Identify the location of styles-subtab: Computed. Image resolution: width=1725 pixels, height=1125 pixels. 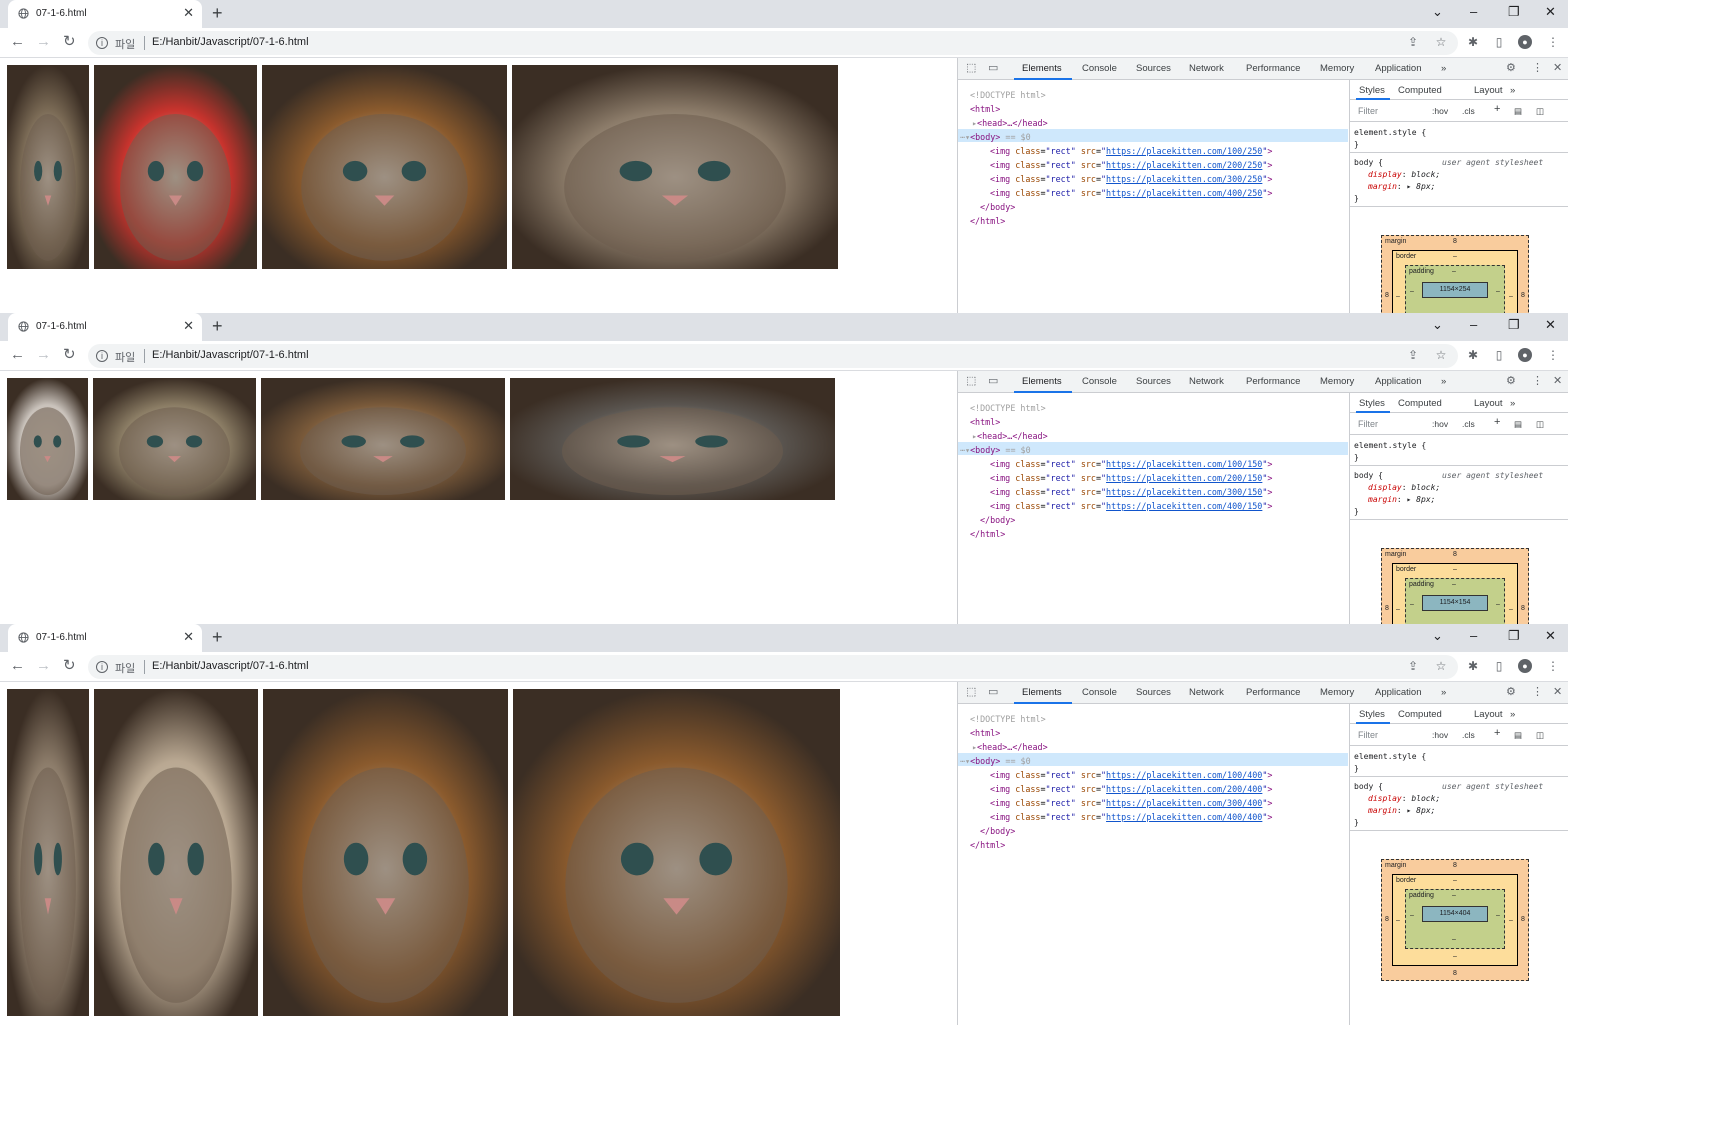
(1420, 90).